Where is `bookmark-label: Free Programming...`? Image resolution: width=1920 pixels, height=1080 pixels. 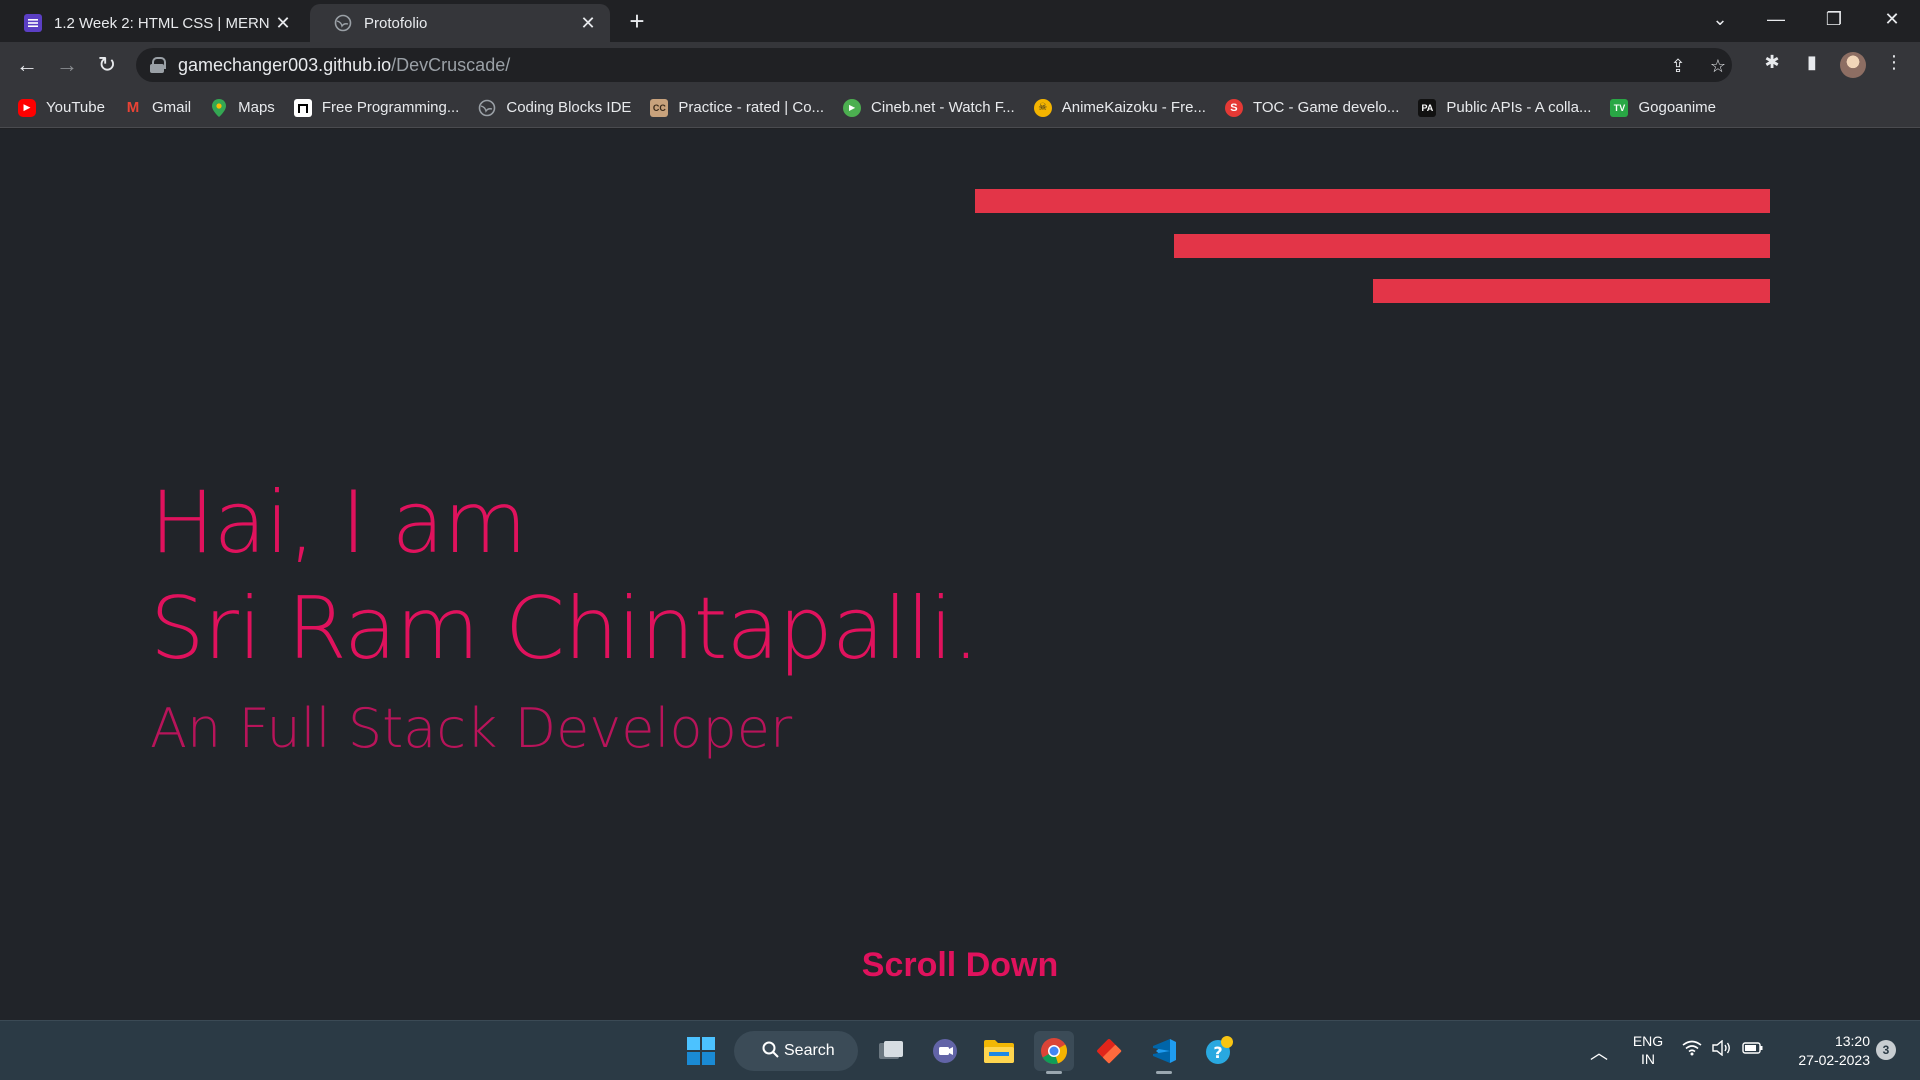 bookmark-label: Free Programming... is located at coordinates (390, 107).